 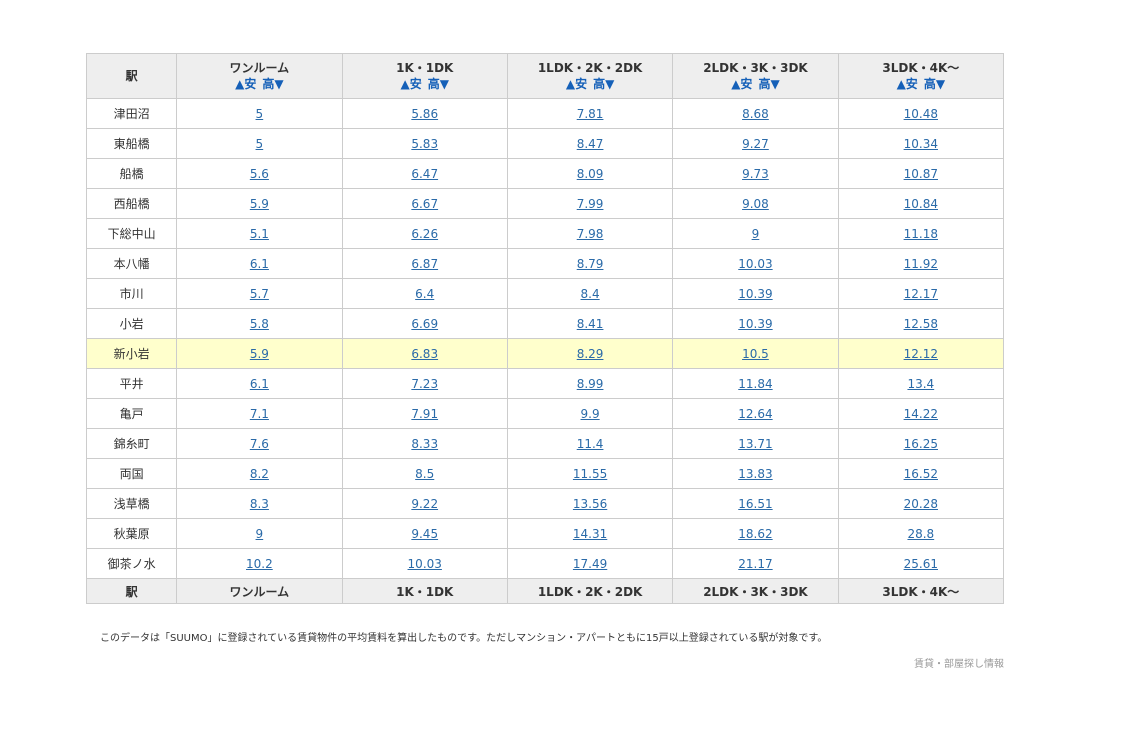 What do you see at coordinates (259, 174) in the screenshot?
I see `rent-value-link: 5.6` at bounding box center [259, 174].